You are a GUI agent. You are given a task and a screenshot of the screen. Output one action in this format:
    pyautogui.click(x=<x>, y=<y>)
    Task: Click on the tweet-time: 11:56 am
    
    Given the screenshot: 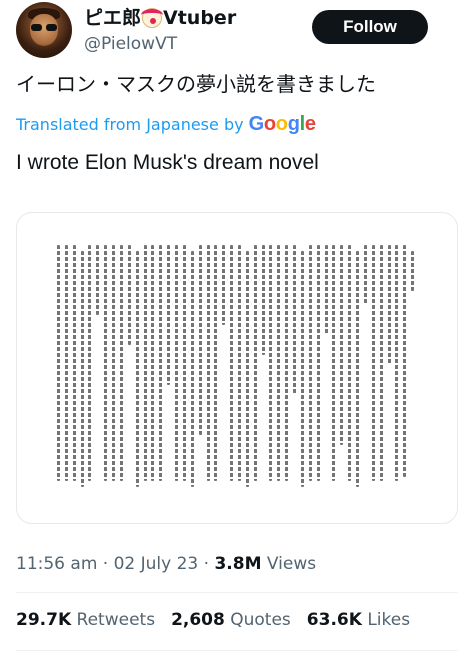 What is the action you would take?
    pyautogui.click(x=56, y=564)
    